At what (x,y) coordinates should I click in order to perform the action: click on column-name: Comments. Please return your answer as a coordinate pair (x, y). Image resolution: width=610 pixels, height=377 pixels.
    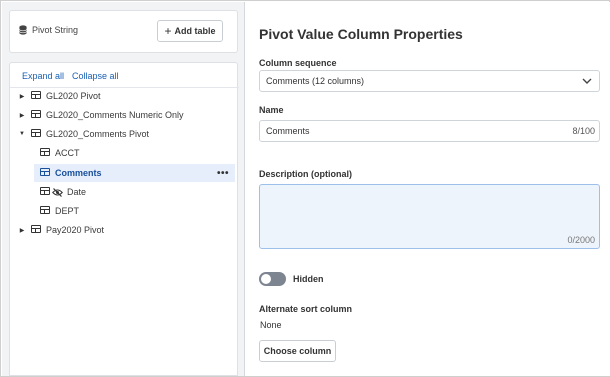
    Looking at the image, I should click on (78, 173).